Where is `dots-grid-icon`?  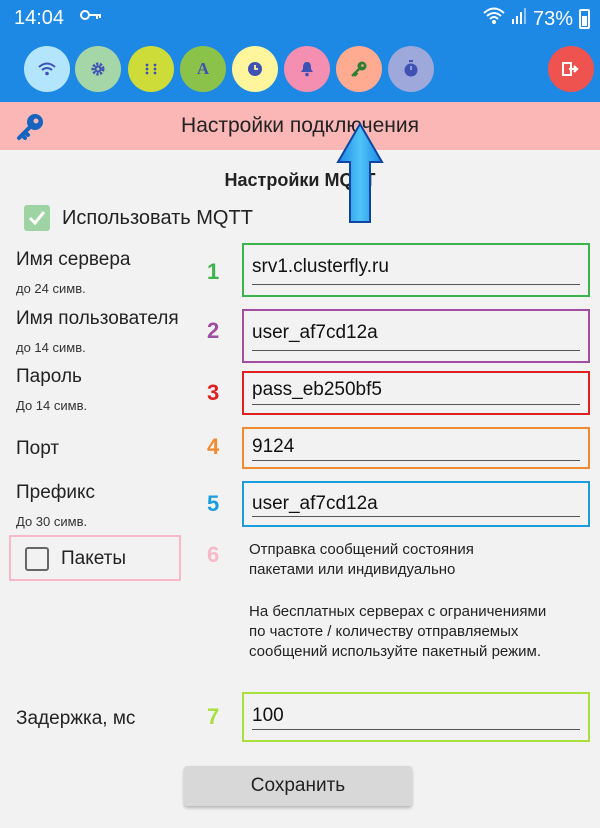
dots-grid-icon is located at coordinates (151, 69).